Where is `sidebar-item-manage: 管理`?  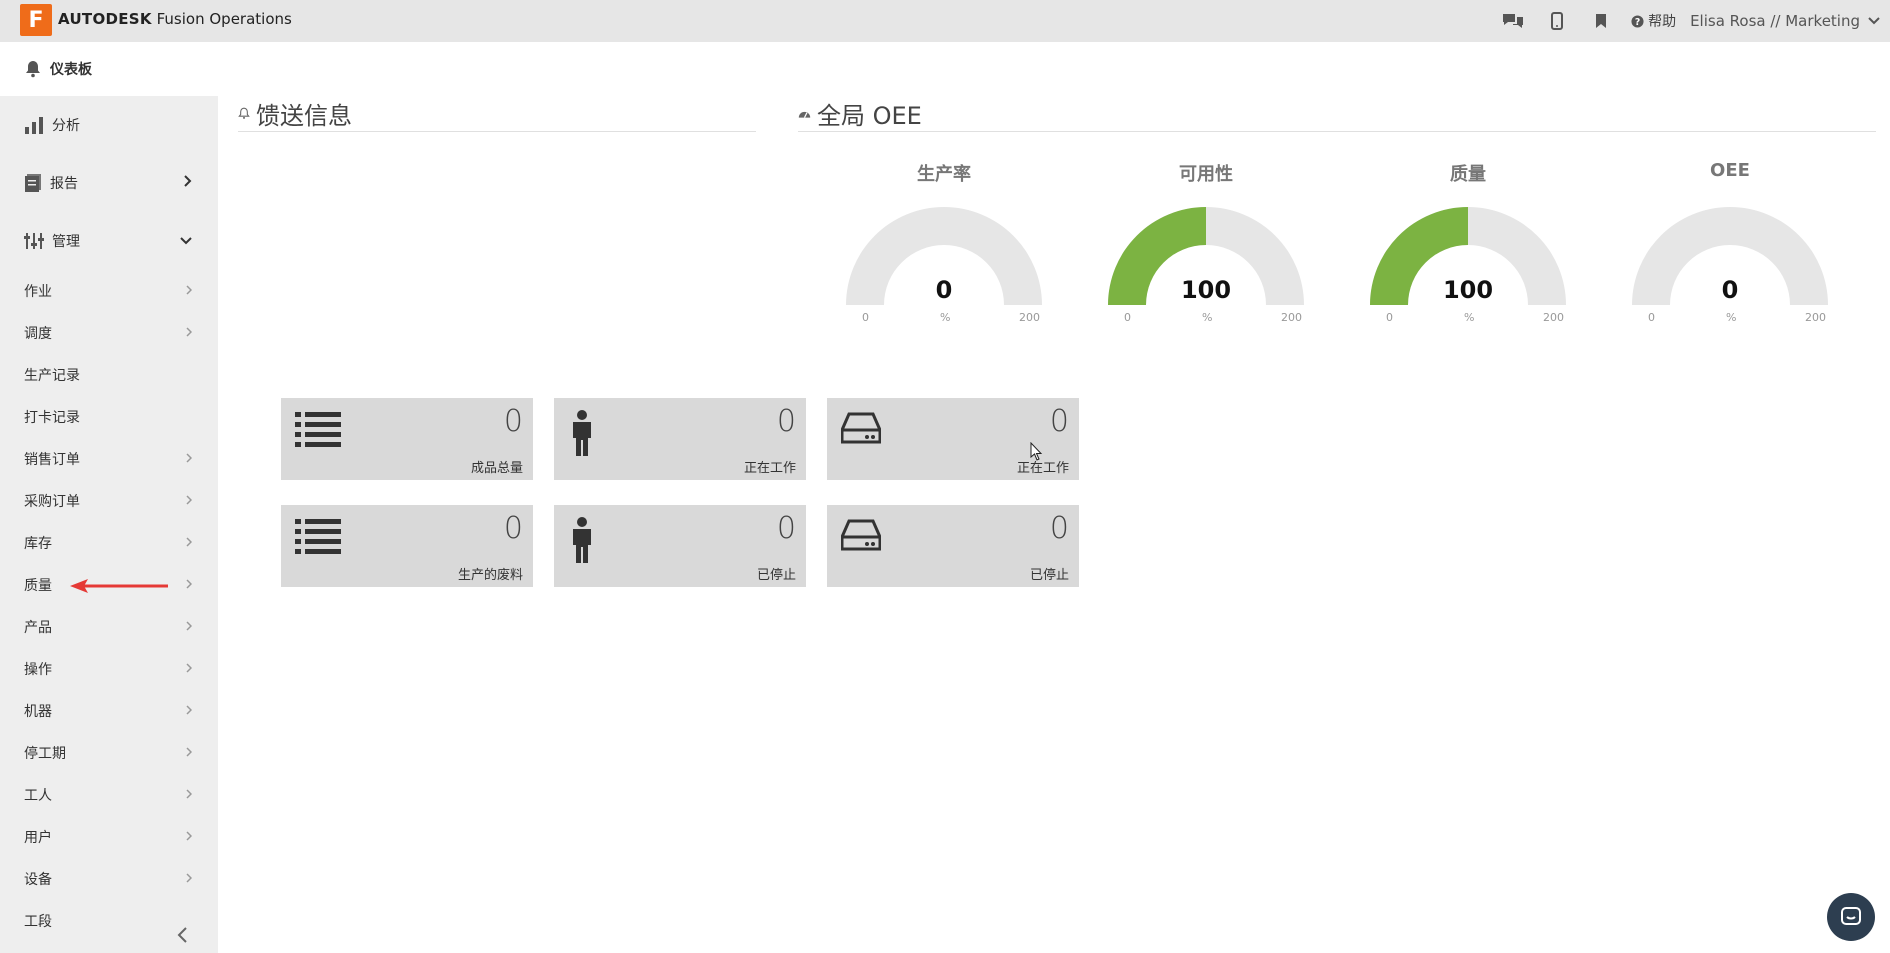 sidebar-item-manage: 管理 is located at coordinates (109, 241).